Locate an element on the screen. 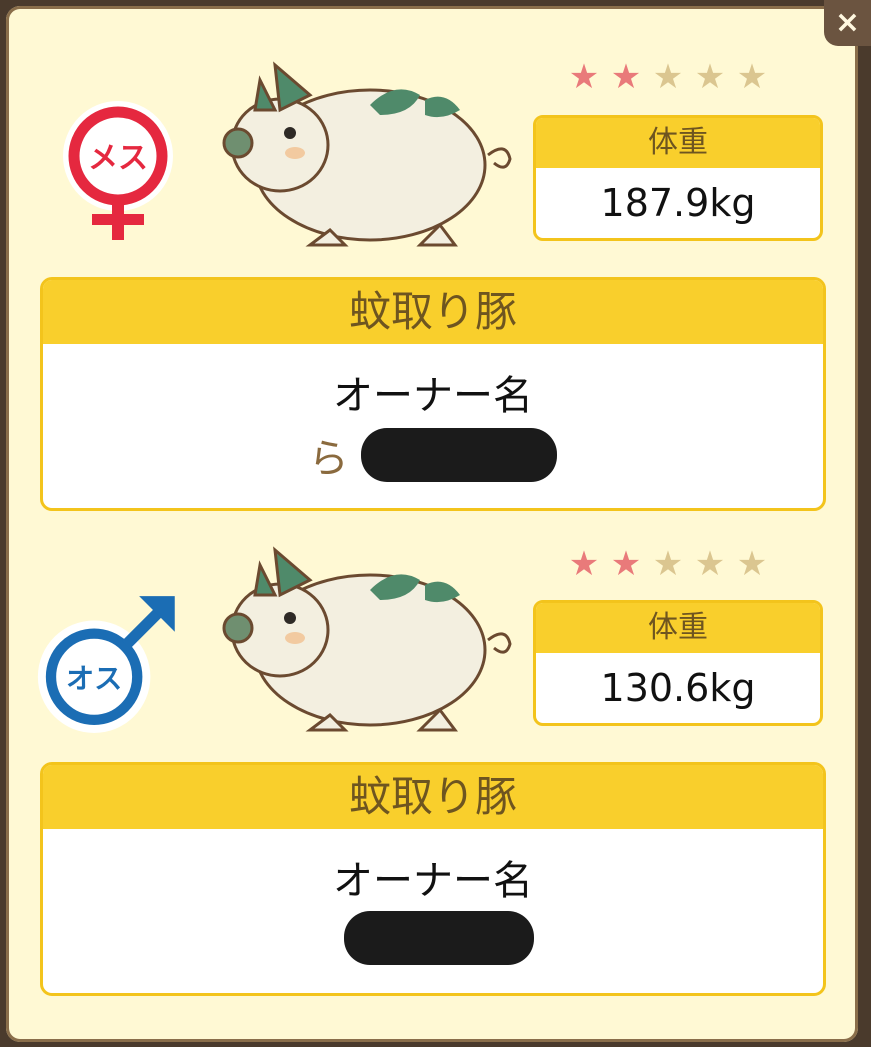 The image size is (871, 1047). female-symbol-icon: メス is located at coordinates (118, 170).